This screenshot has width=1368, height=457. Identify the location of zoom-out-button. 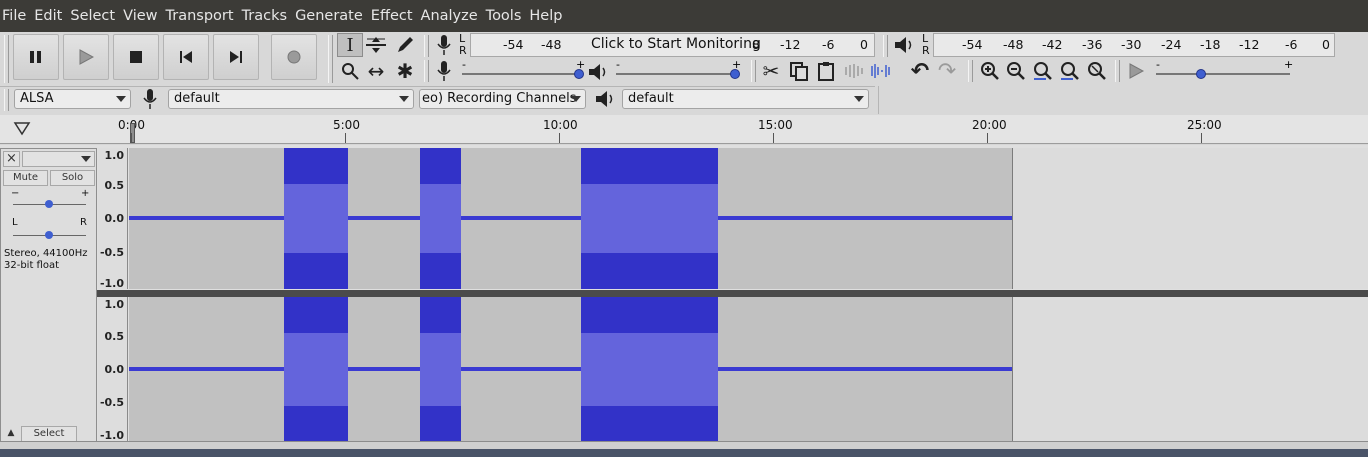
(1016, 71).